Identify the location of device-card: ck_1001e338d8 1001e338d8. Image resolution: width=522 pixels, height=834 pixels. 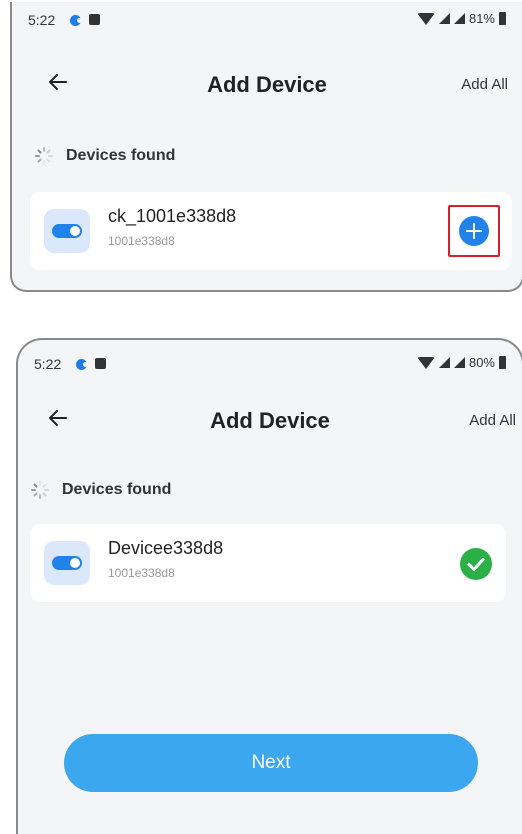
(271, 231).